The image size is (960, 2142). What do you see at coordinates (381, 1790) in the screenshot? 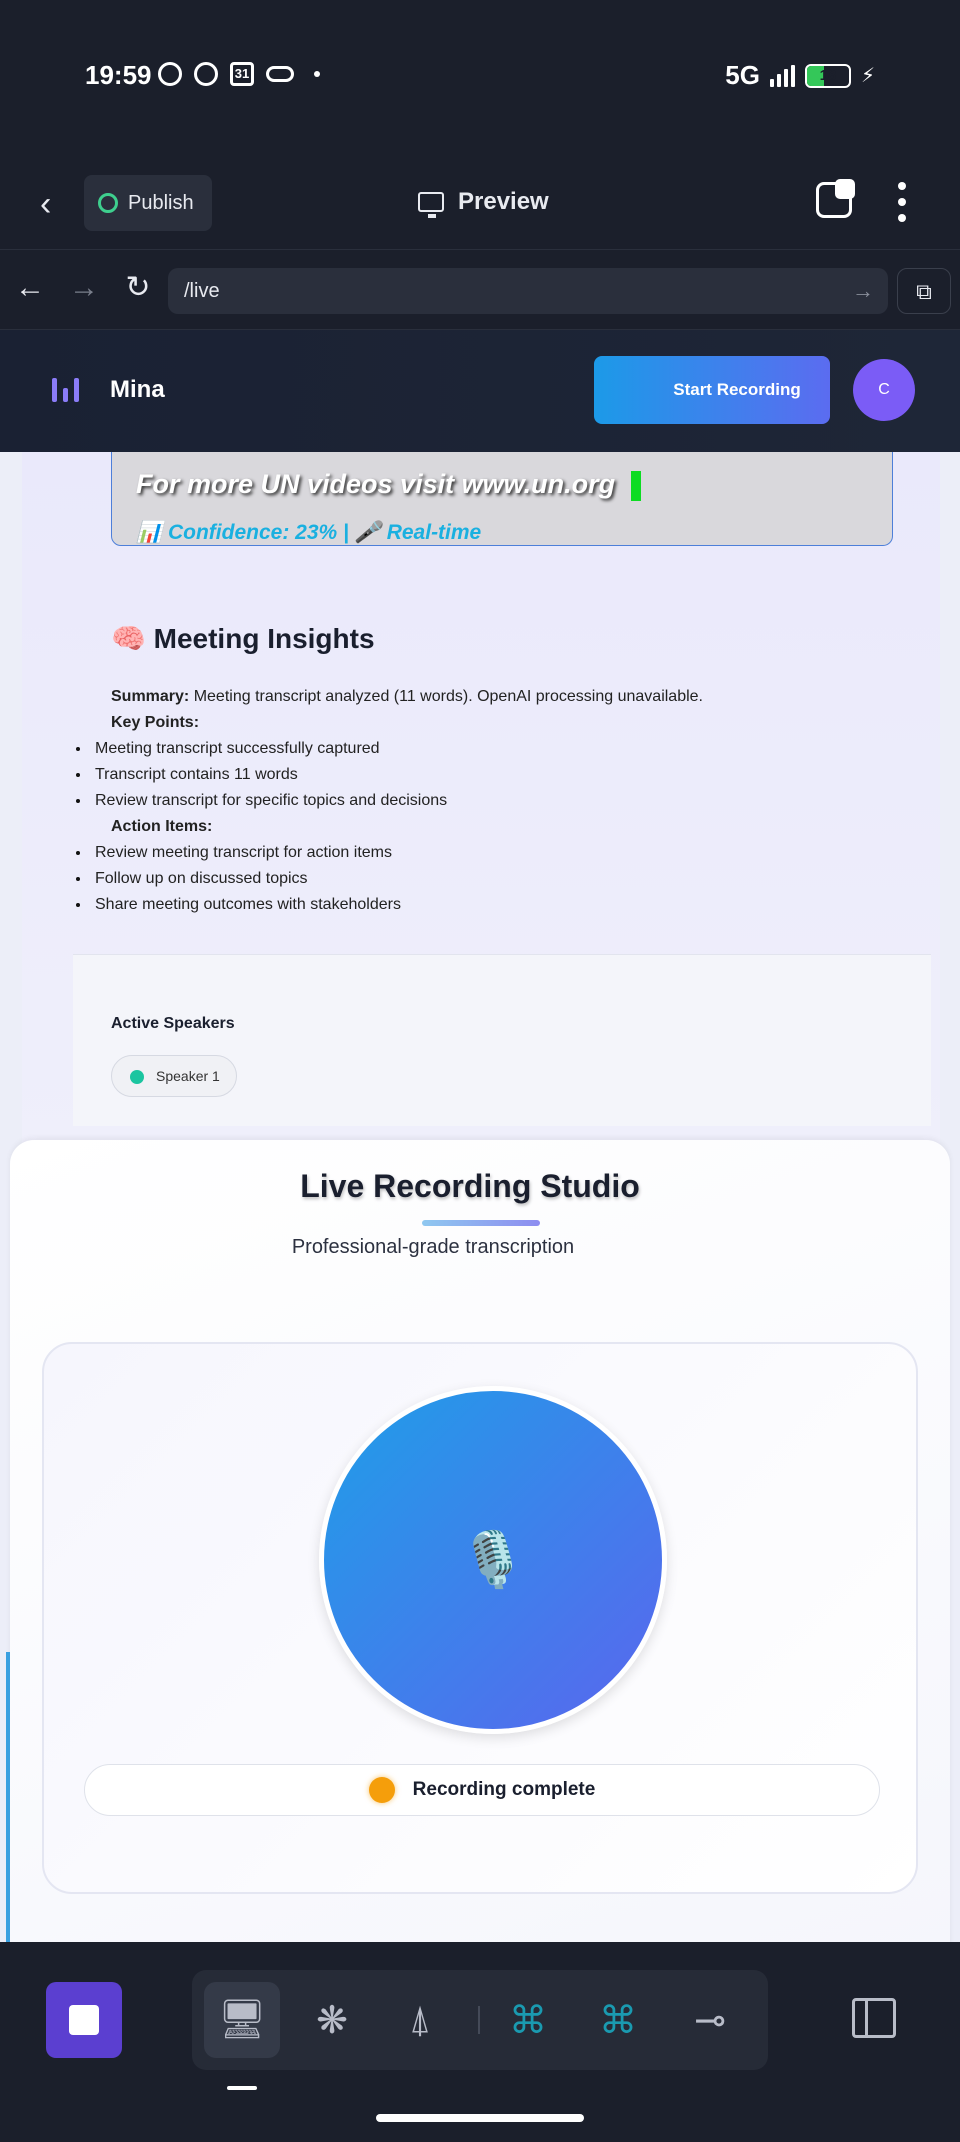
I see `status-dot-icon` at bounding box center [381, 1790].